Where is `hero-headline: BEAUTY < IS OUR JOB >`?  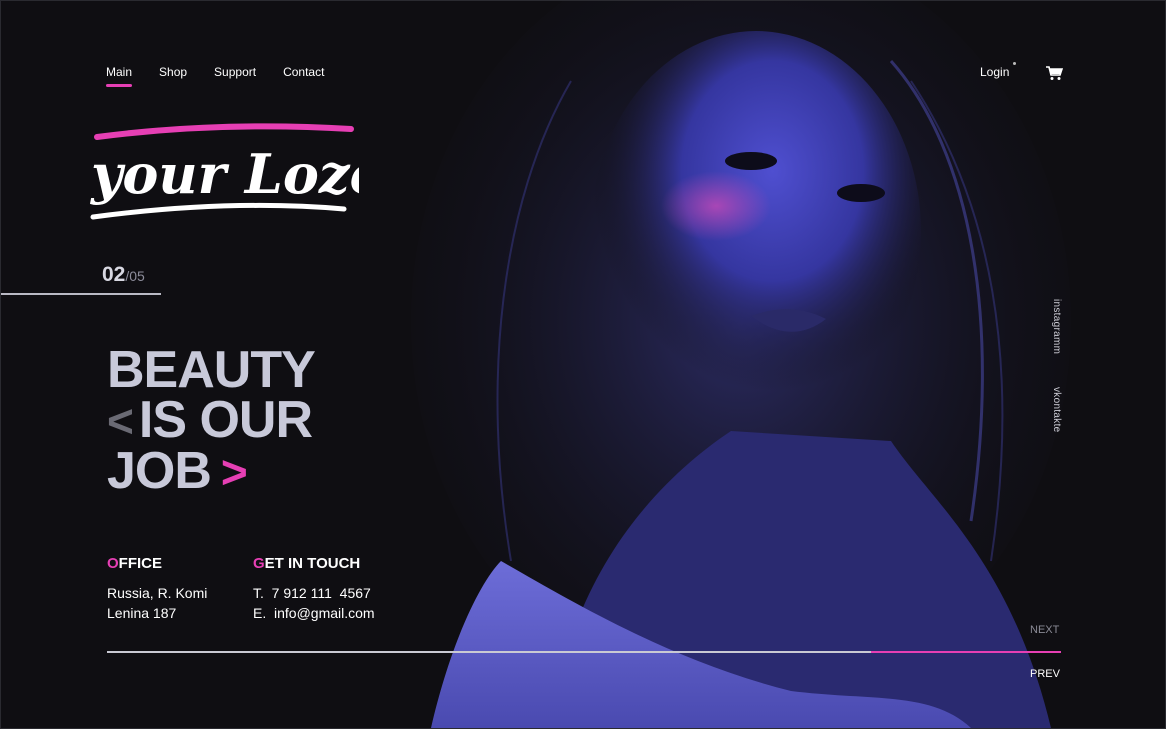
hero-headline: BEAUTY < IS OUR JOB > is located at coordinates (211, 420).